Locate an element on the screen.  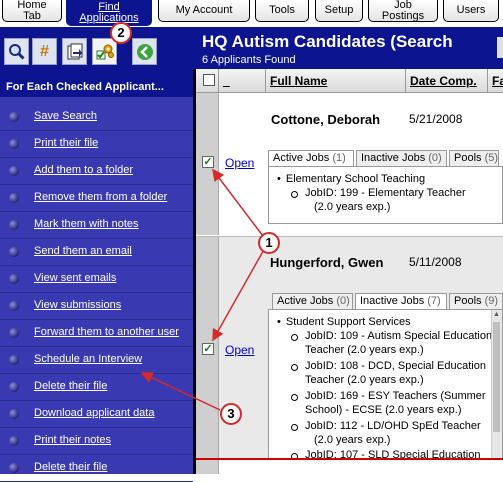
job-list-scrollbar: ▲ is located at coordinates (496, 384).